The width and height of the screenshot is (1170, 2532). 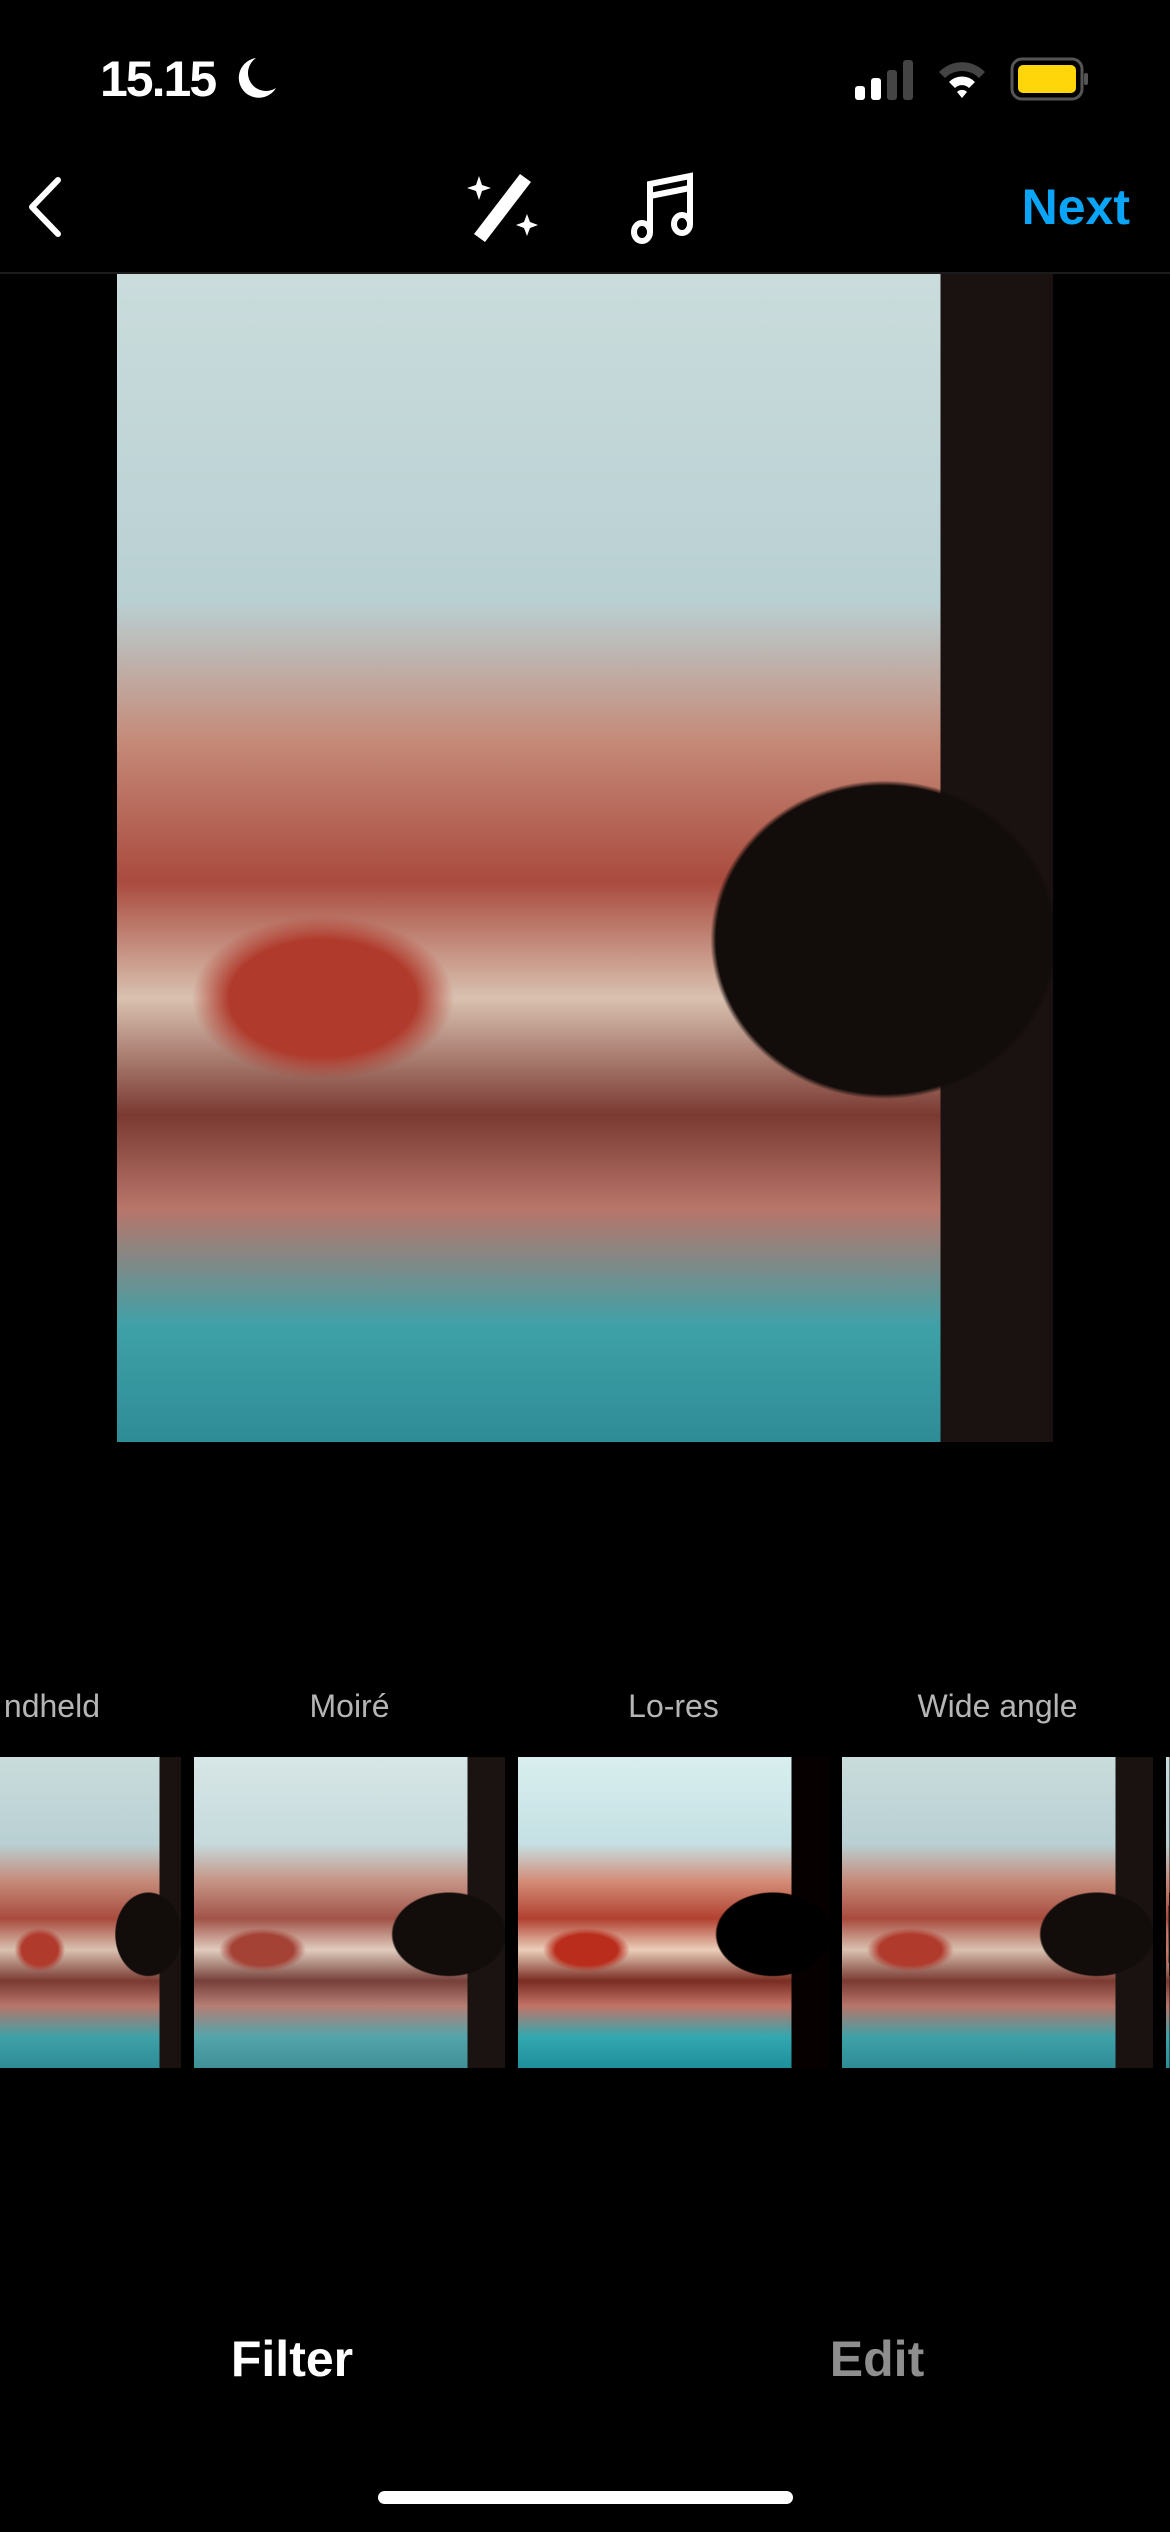 I want to click on filter-thumbnail-next, so click(x=1168, y=1912).